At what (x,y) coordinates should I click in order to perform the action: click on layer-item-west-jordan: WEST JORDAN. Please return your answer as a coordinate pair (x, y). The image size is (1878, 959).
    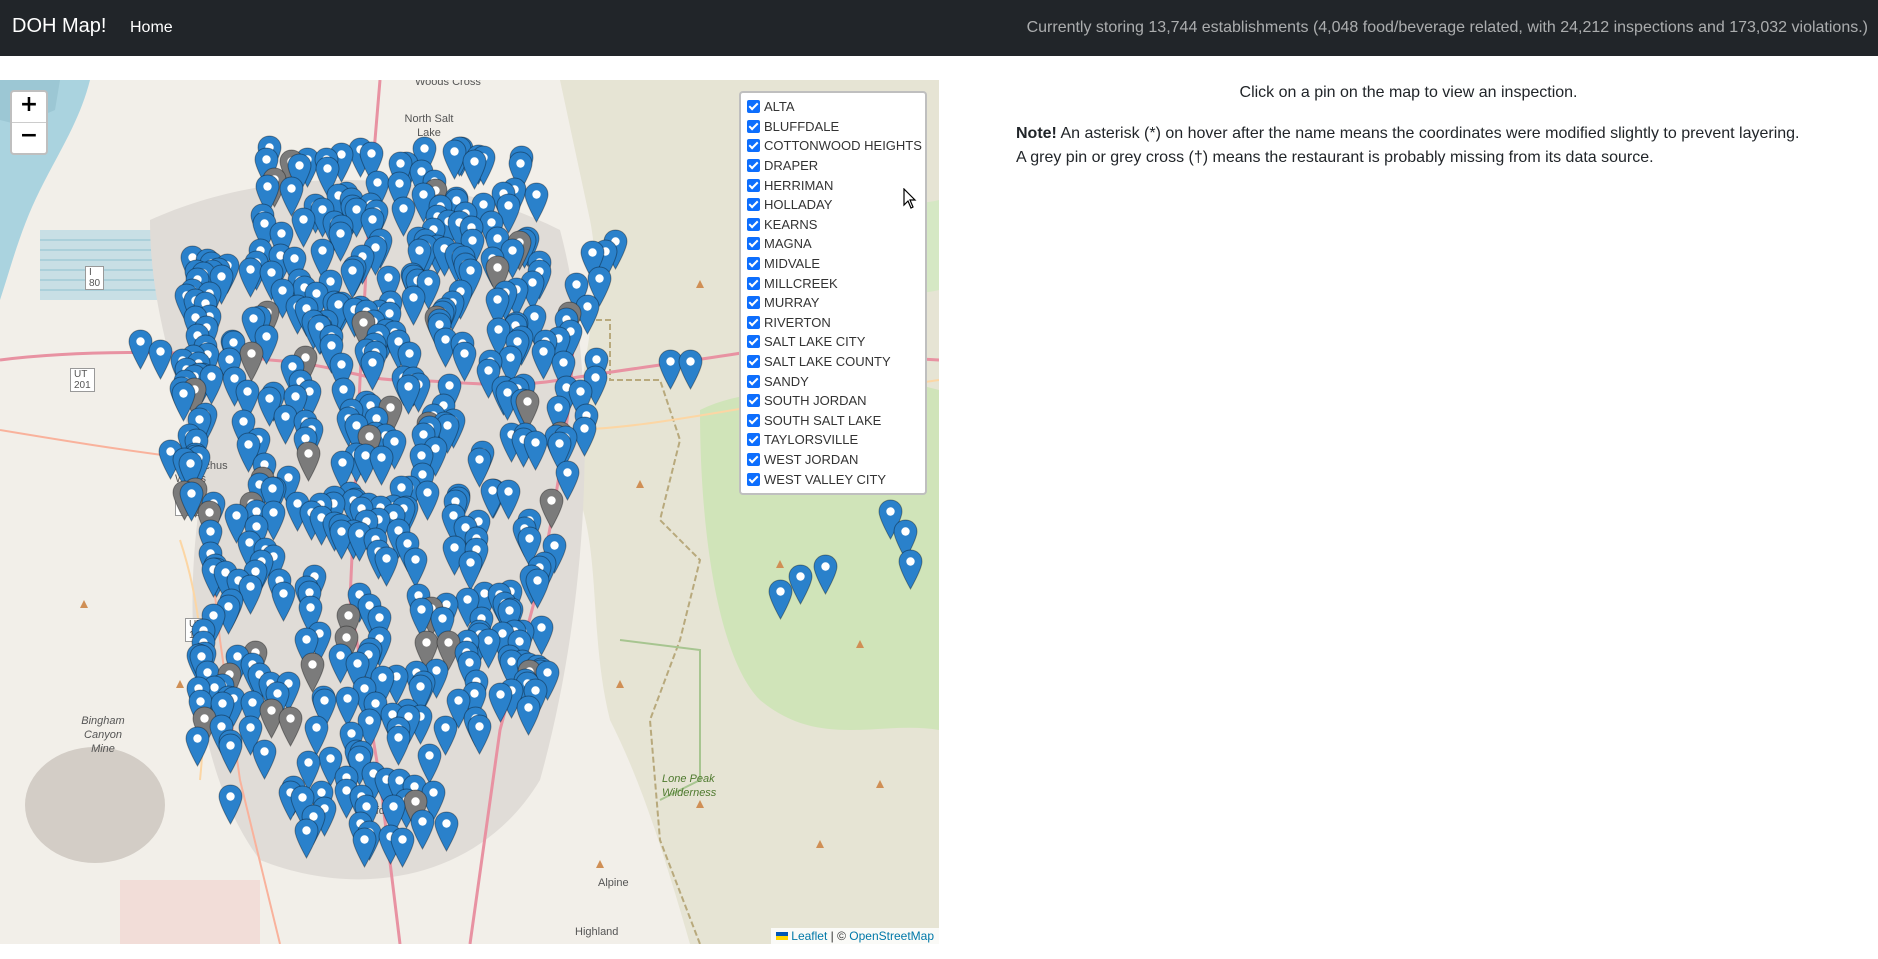
    Looking at the image, I should click on (833, 460).